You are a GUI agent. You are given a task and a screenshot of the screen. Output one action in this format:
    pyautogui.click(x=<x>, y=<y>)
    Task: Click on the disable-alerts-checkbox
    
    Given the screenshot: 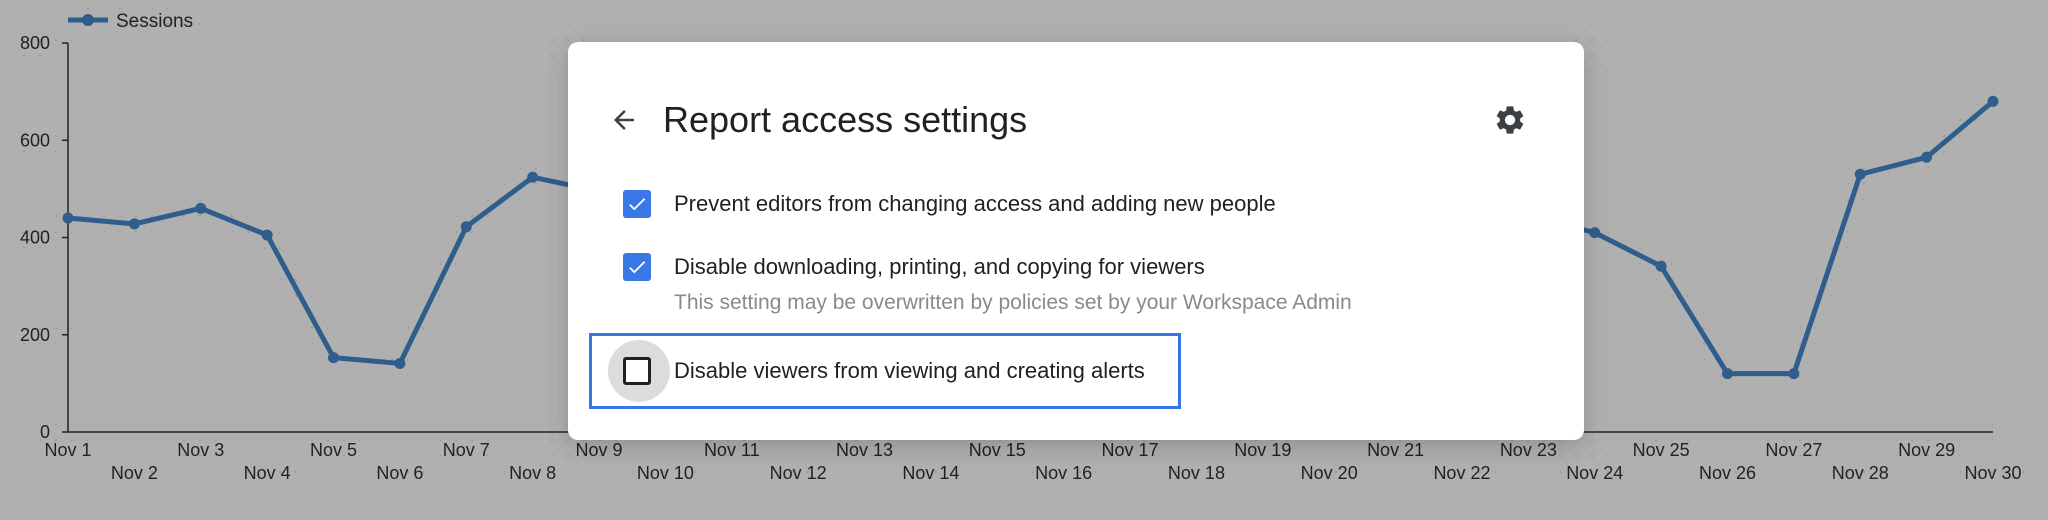 What is the action you would take?
    pyautogui.click(x=637, y=371)
    